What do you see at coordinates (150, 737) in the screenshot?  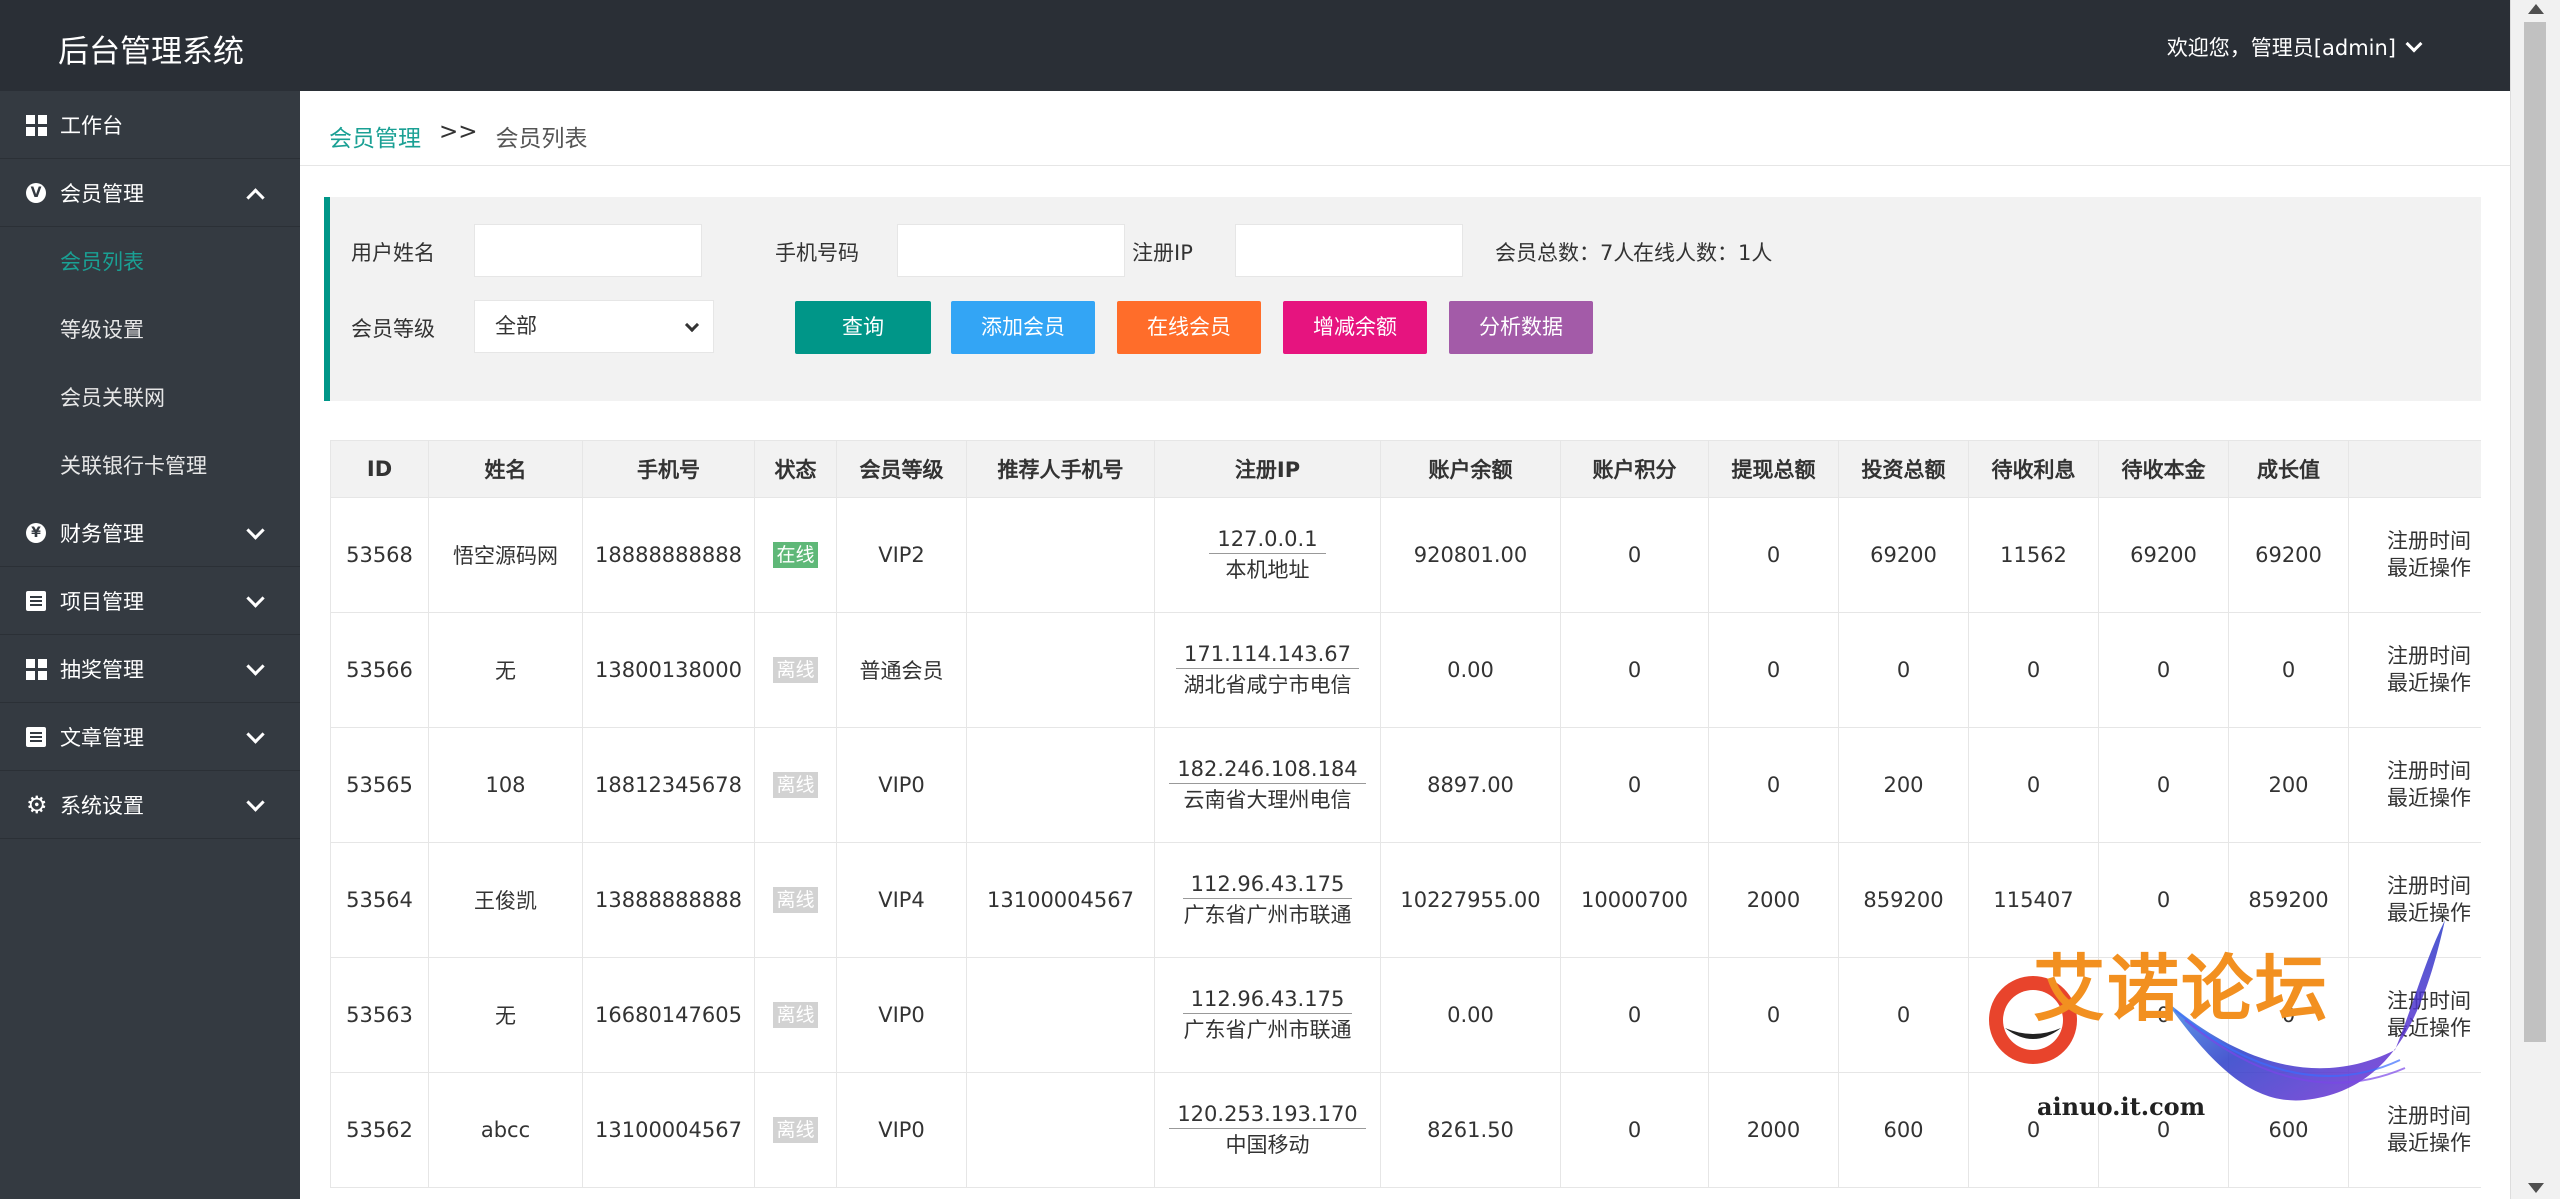 I see `sidebar-item-articles: 文章管理` at bounding box center [150, 737].